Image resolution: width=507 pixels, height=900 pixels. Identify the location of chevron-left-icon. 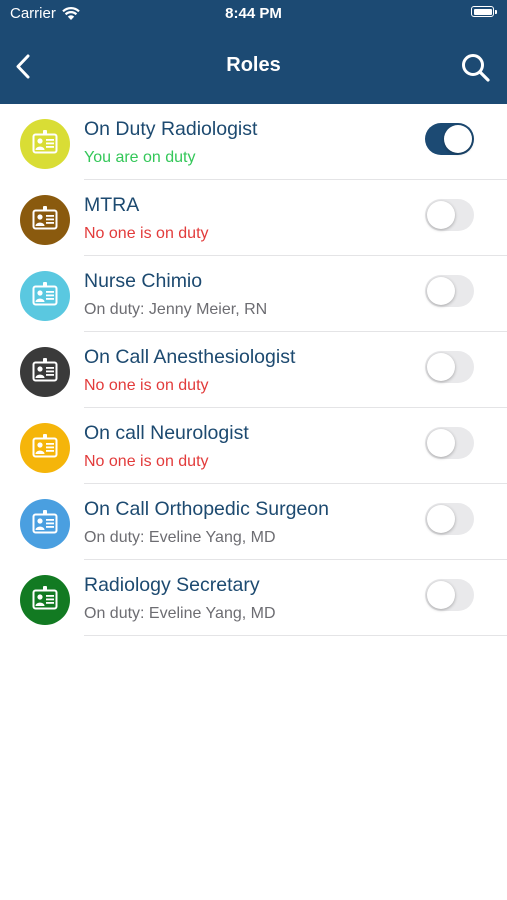
(23, 66).